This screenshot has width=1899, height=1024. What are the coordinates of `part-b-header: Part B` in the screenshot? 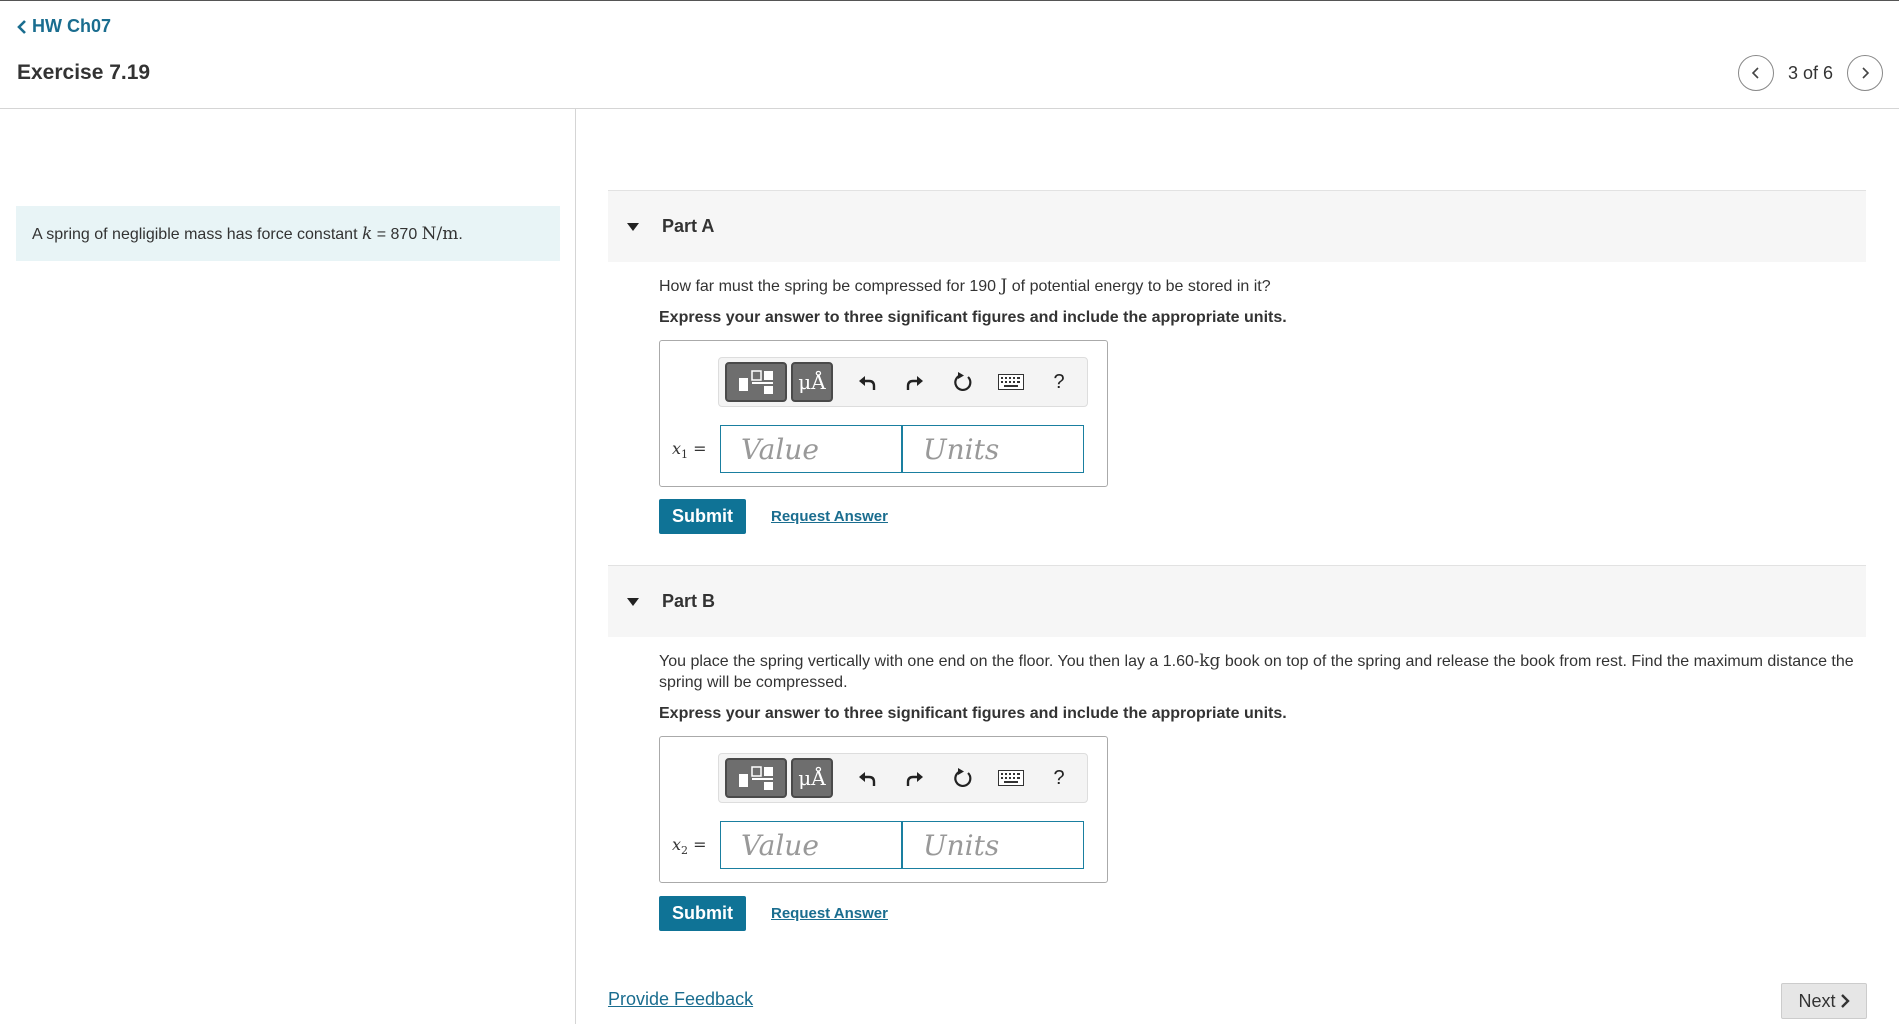 It's located at (1237, 601).